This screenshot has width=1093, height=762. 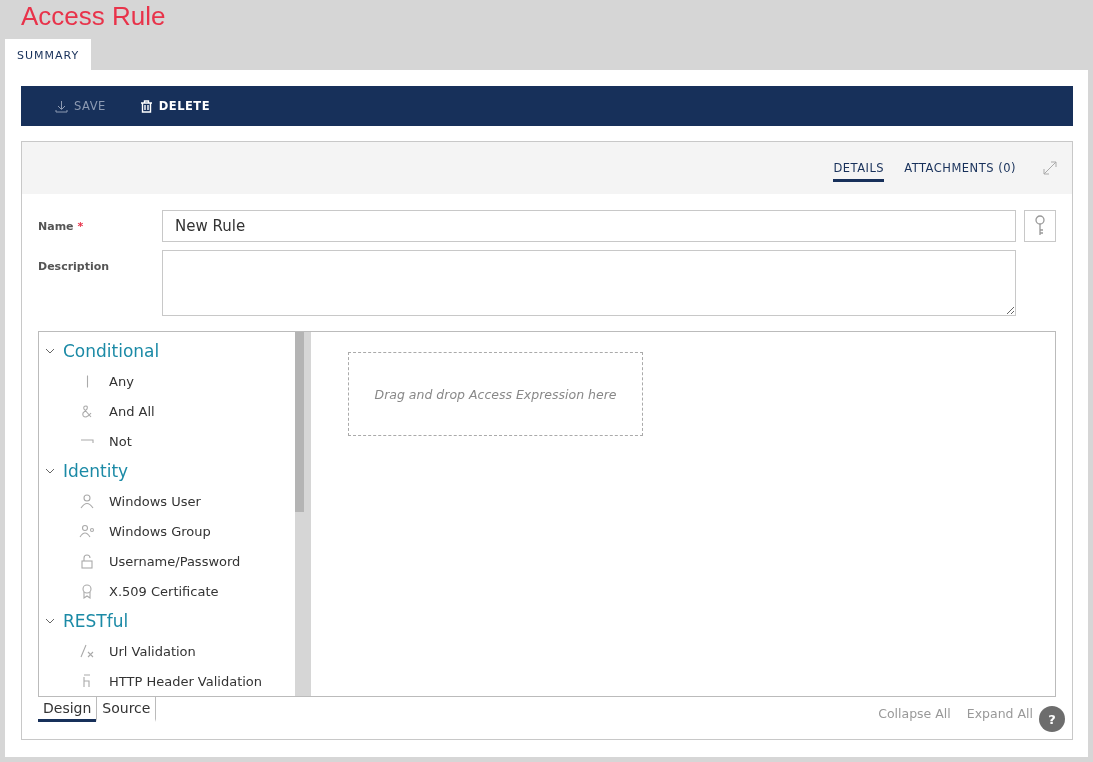 What do you see at coordinates (87, 561) in the screenshot?
I see `lock-icon` at bounding box center [87, 561].